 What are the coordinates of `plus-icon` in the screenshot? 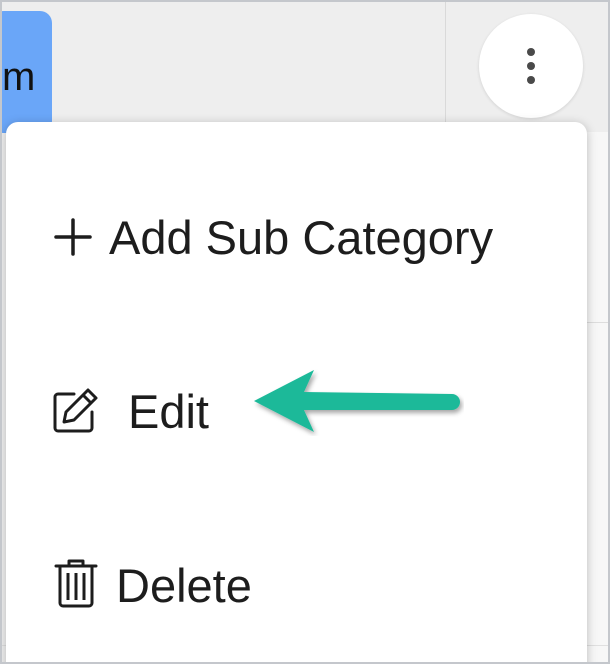 It's located at (73, 237).